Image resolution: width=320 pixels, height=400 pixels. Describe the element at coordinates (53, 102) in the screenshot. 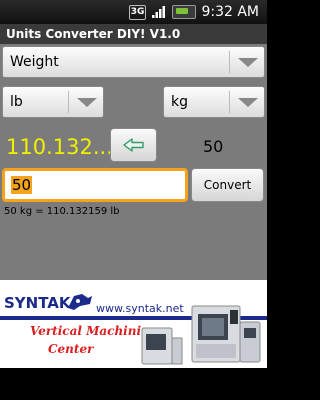

I see `from-unit-spinner: lb` at that location.